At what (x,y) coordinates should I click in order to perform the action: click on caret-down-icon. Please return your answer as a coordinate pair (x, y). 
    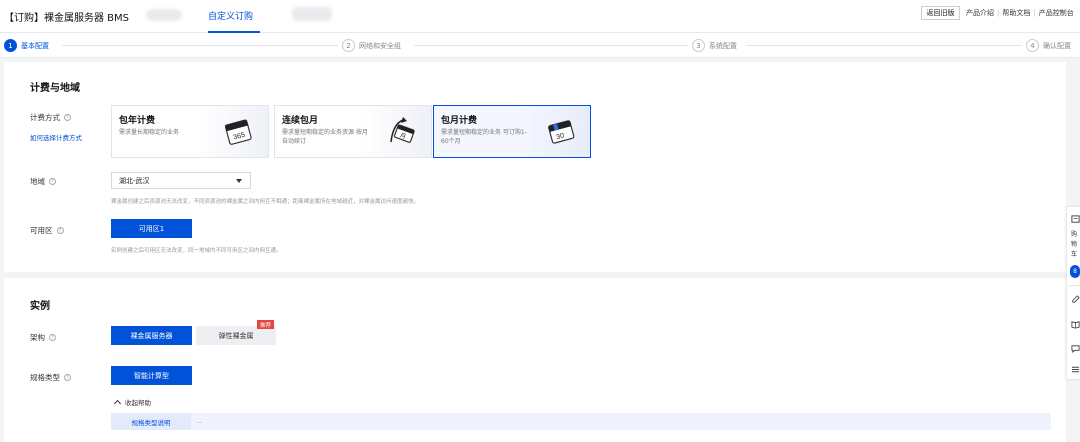
    Looking at the image, I should click on (239, 181).